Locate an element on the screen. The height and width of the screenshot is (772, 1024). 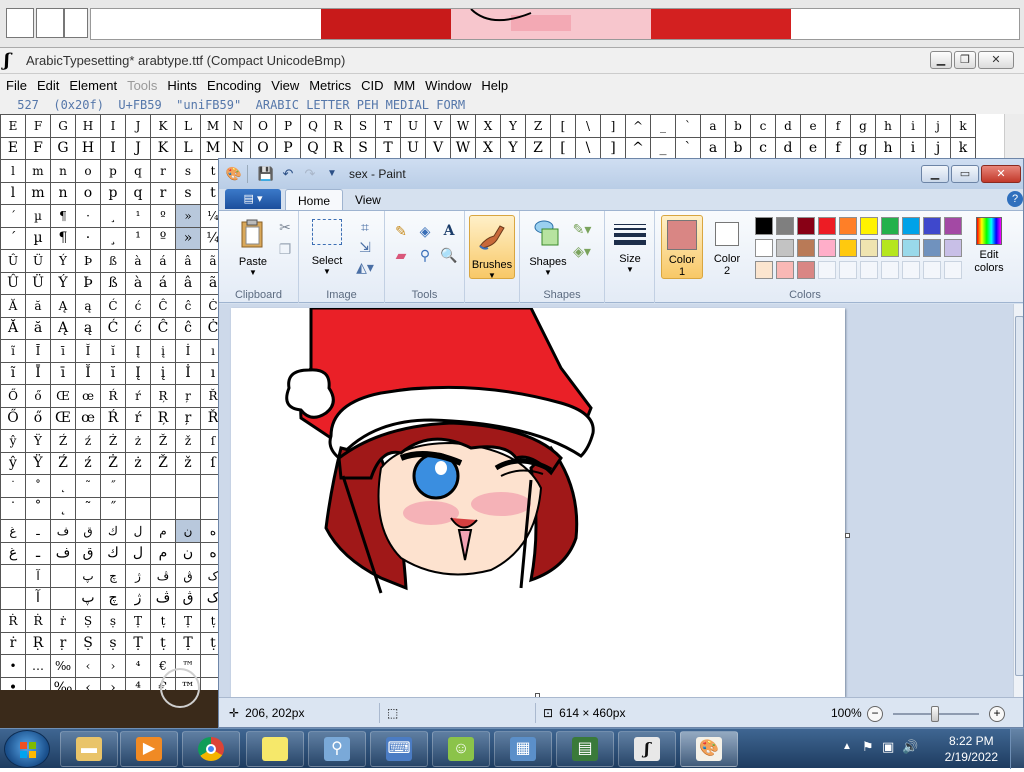
glyph-cell: م is located at coordinates (163, 531).